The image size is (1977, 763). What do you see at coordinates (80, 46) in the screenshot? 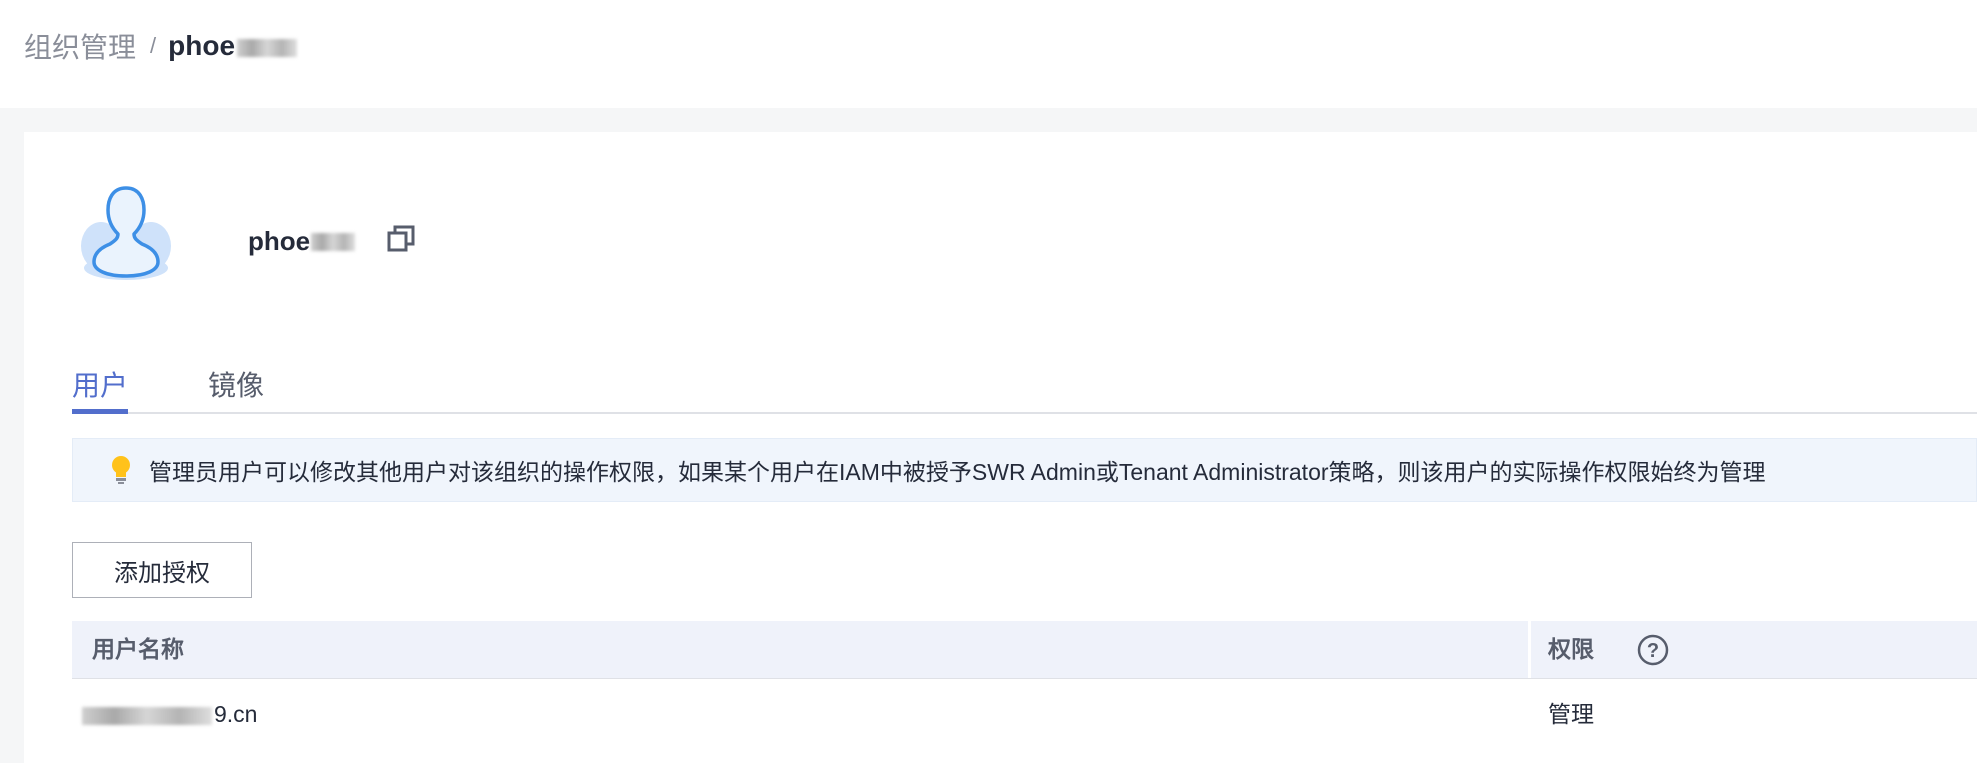
I see `breadcrumb-parent-link: 组织管理` at bounding box center [80, 46].